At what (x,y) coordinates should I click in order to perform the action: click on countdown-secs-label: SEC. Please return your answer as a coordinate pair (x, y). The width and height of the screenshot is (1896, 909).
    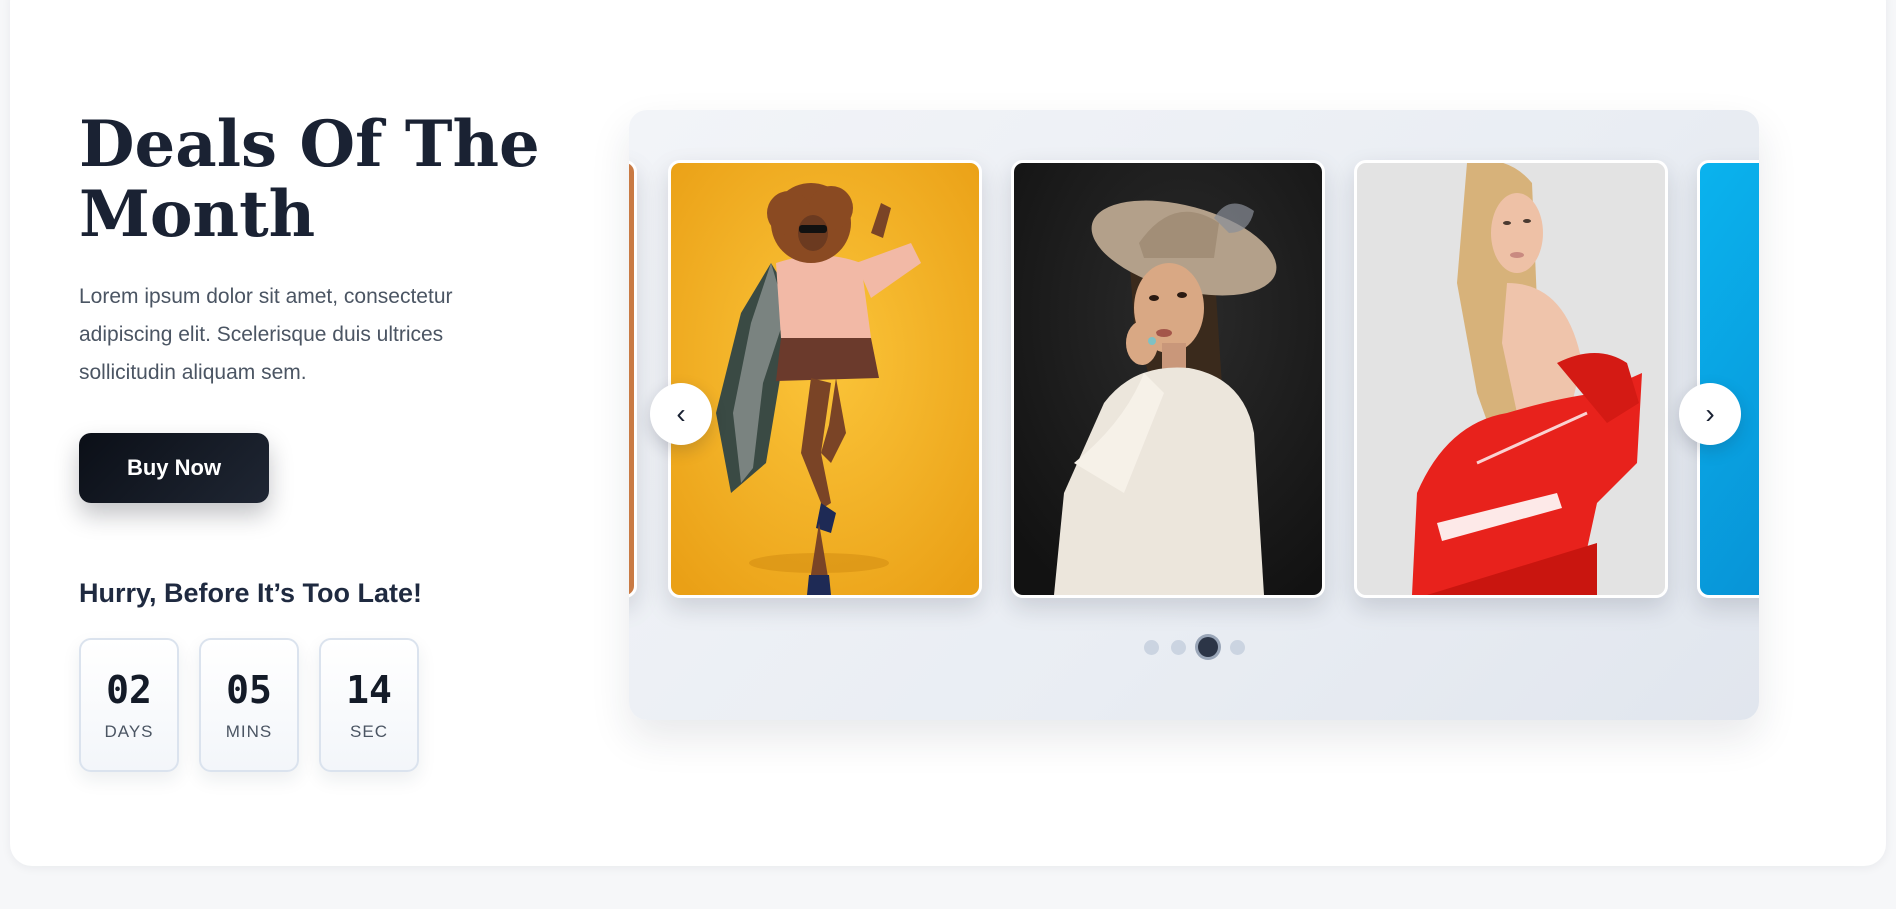
    Looking at the image, I should click on (369, 731).